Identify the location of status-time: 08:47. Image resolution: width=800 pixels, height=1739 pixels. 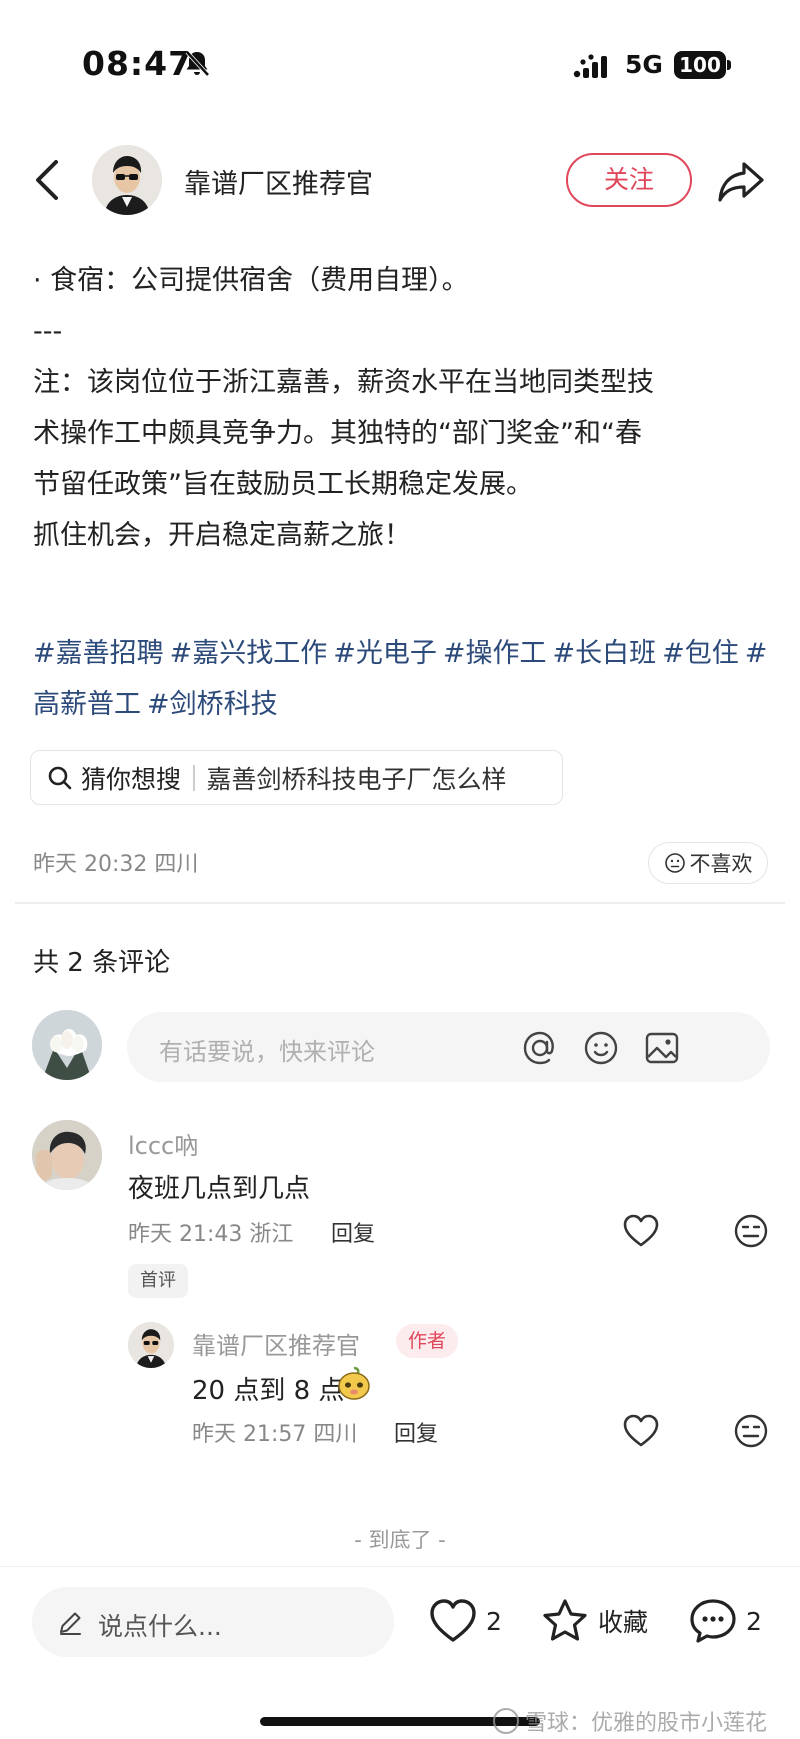
(137, 63).